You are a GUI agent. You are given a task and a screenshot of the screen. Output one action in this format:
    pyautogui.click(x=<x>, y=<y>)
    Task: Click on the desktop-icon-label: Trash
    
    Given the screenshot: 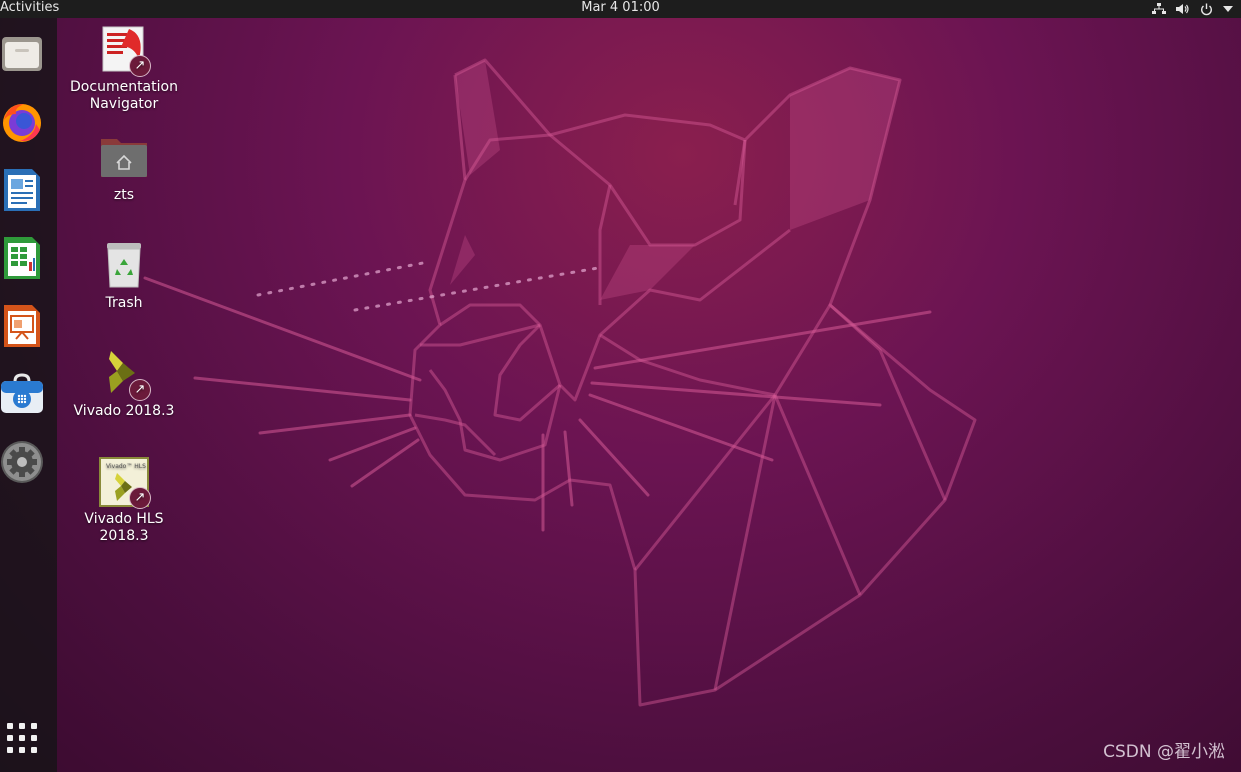 What is the action you would take?
    pyautogui.click(x=124, y=303)
    